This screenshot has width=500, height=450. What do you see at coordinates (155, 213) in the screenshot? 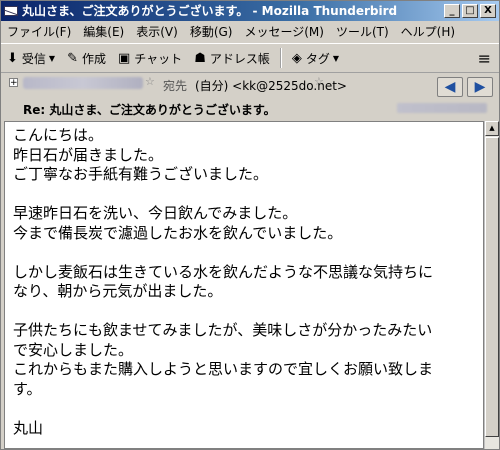
I see `message-line: 早速昨日石を洗い、今日飲んでみました。` at bounding box center [155, 213].